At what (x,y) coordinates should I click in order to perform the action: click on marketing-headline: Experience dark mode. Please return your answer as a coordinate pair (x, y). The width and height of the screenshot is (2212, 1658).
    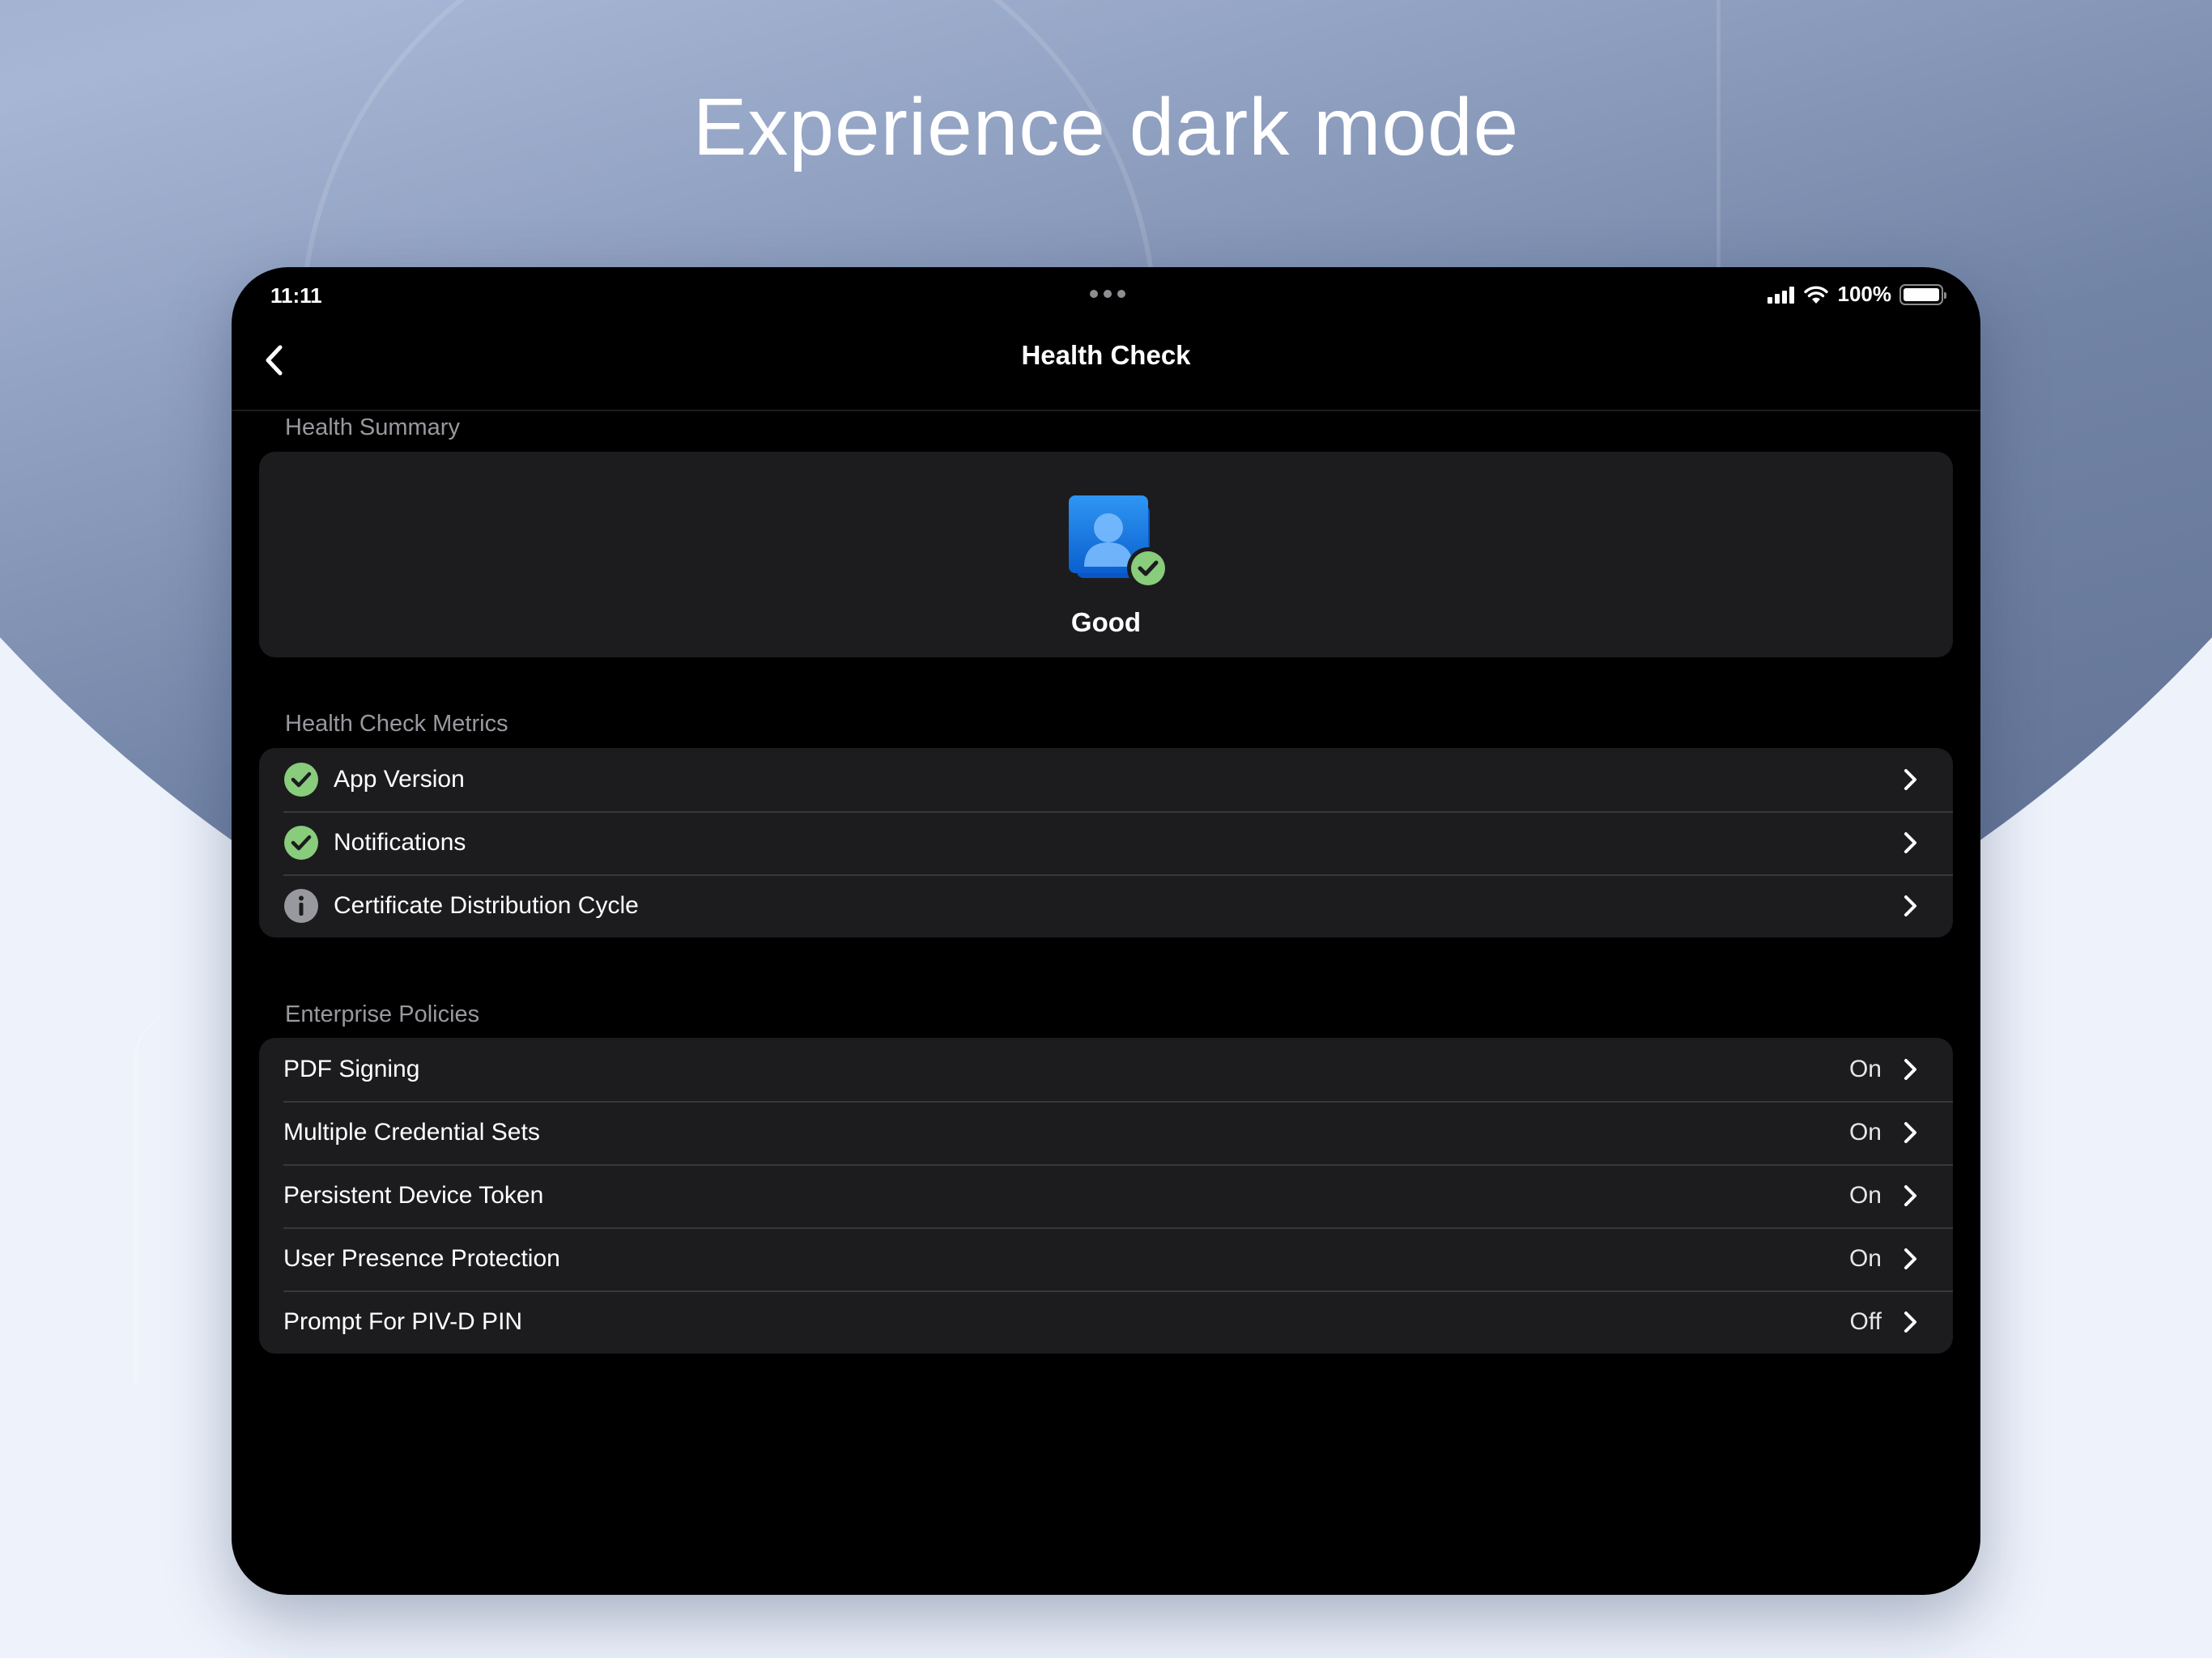
    Looking at the image, I should click on (1106, 127).